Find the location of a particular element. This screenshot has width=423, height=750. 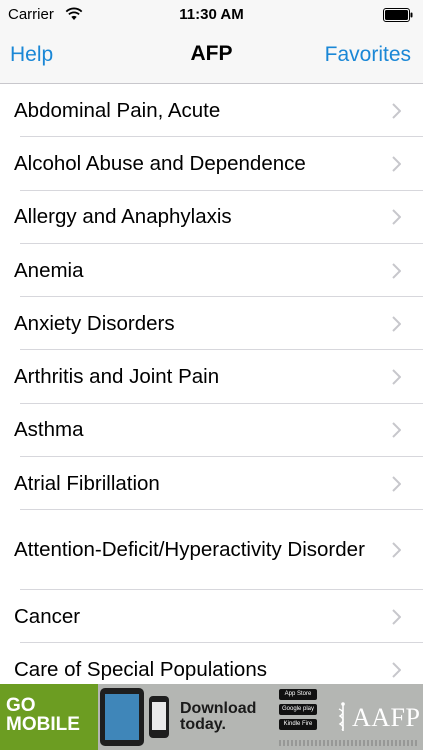

ad-download-text: Download today. is located at coordinates (227, 717).